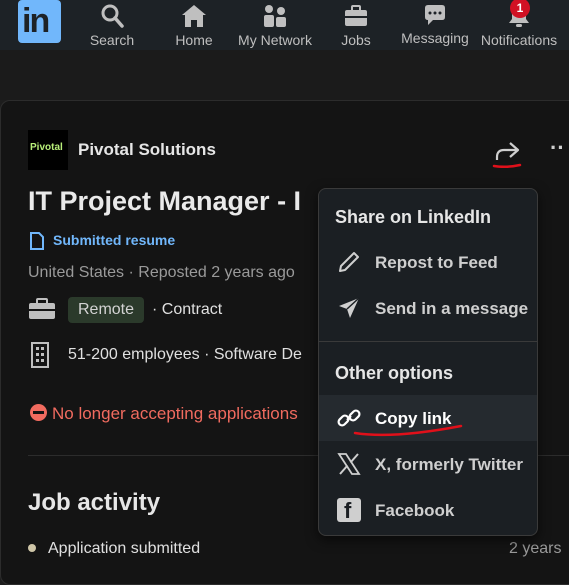  I want to click on repost-to-feed-label: Repost to Feed, so click(436, 262).